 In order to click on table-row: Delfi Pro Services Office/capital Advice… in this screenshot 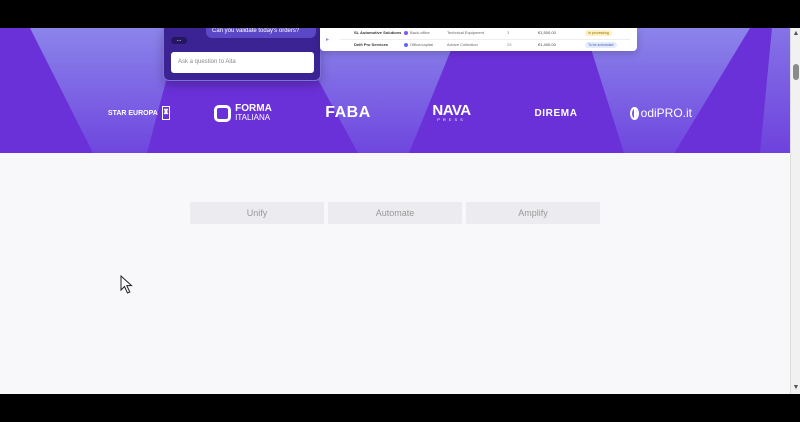, I will do `click(485, 43)`.